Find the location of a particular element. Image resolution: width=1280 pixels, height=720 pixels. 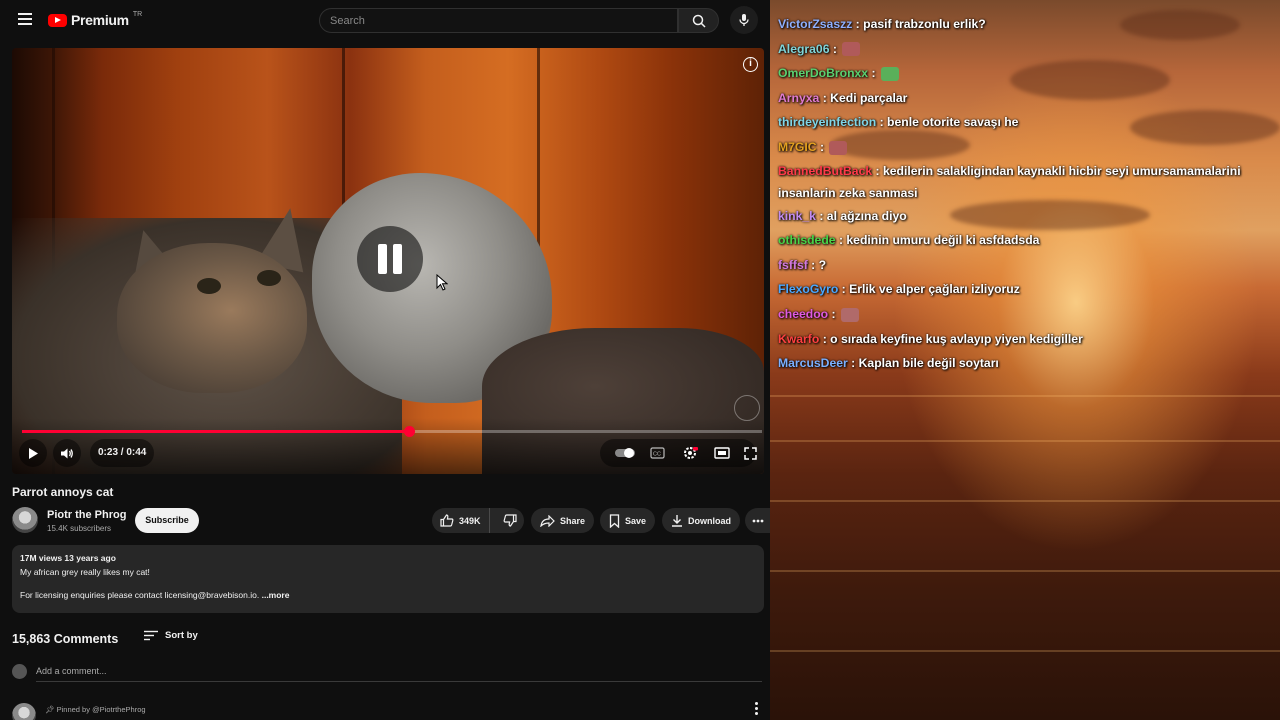

voice-search-button is located at coordinates (744, 20).